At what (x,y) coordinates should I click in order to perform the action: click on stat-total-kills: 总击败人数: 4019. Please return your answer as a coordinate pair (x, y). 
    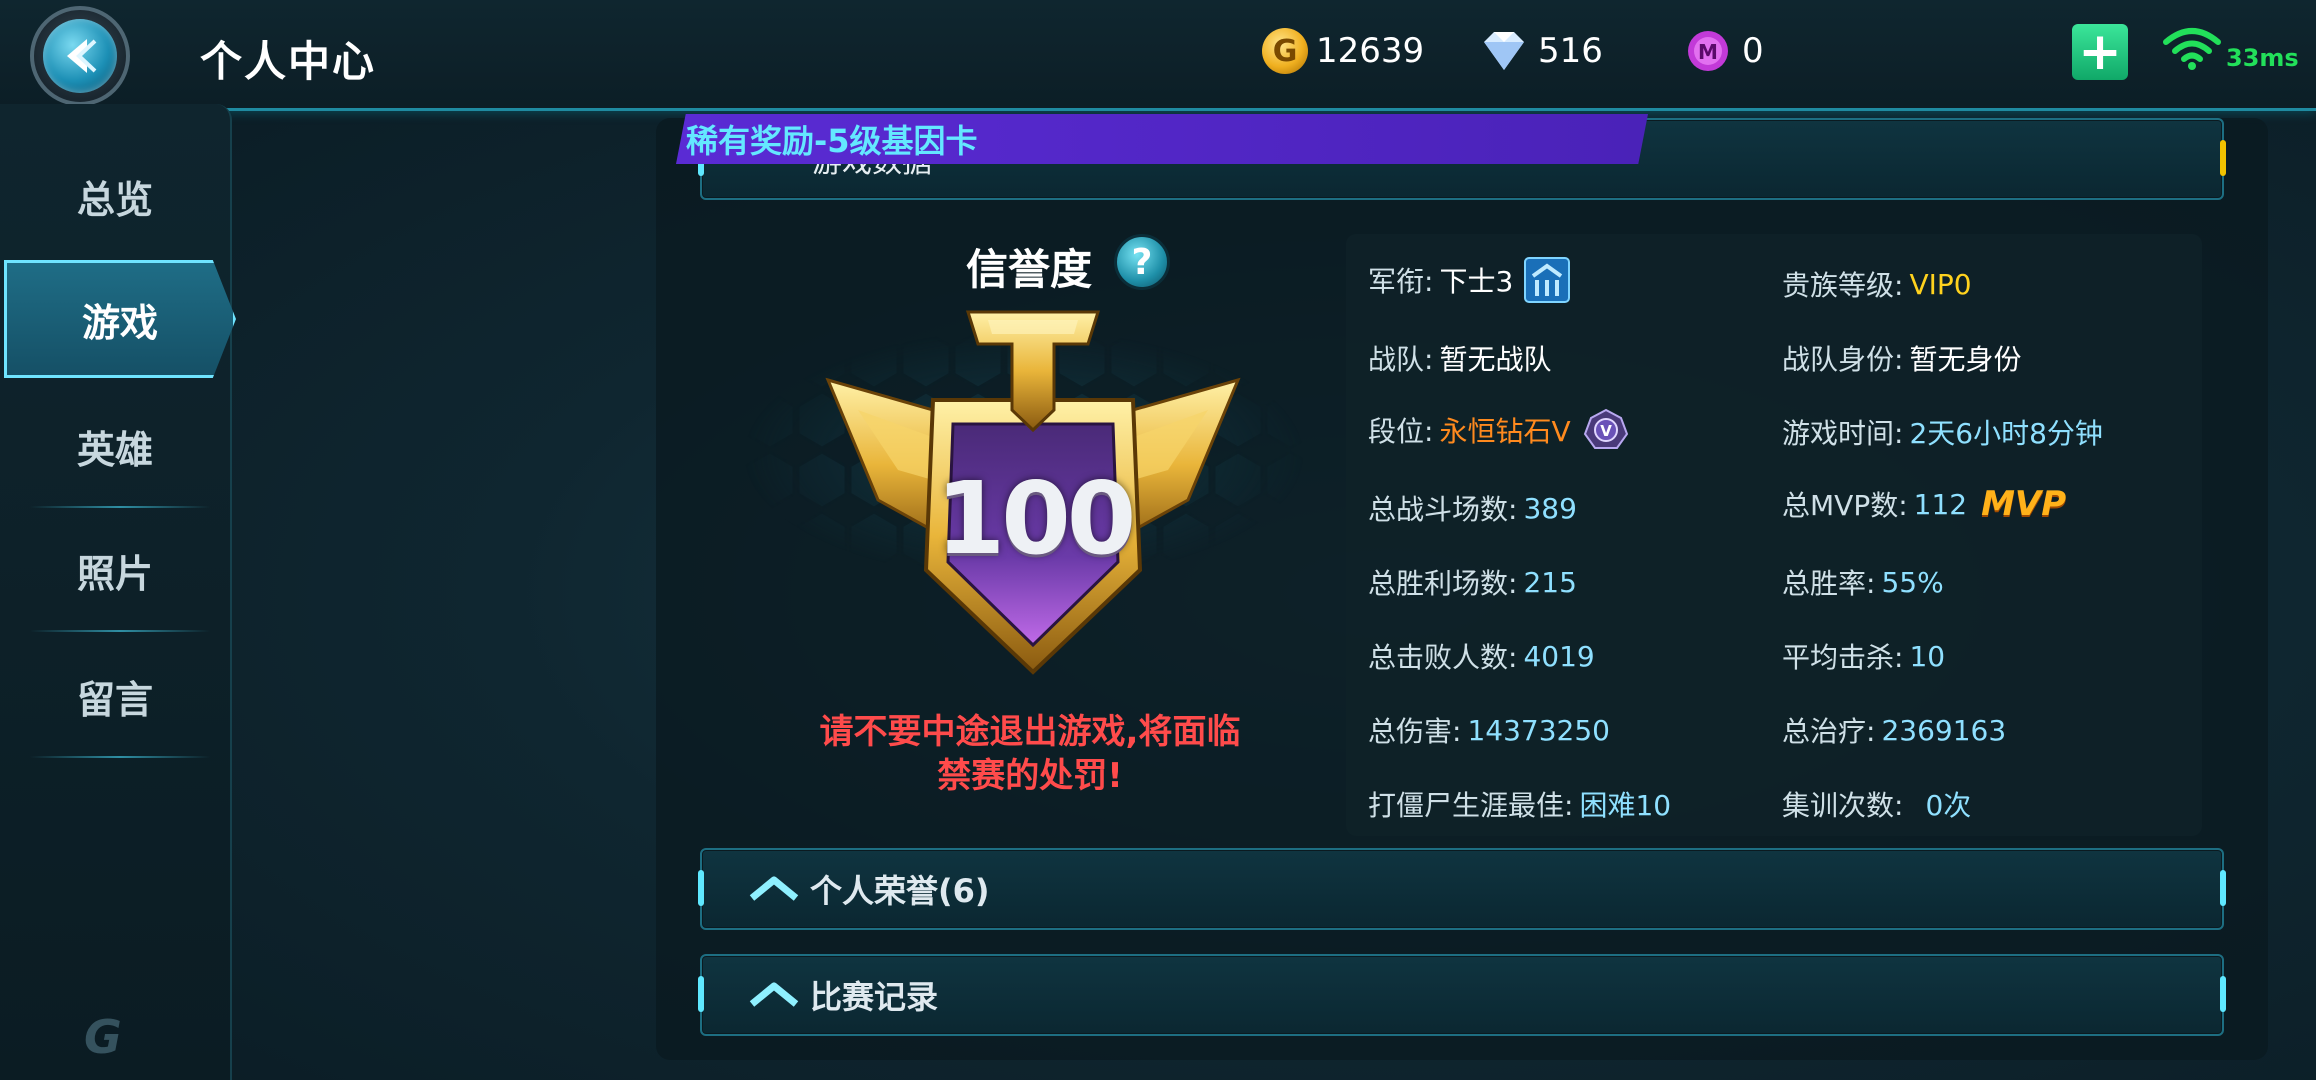
    Looking at the image, I should click on (1481, 656).